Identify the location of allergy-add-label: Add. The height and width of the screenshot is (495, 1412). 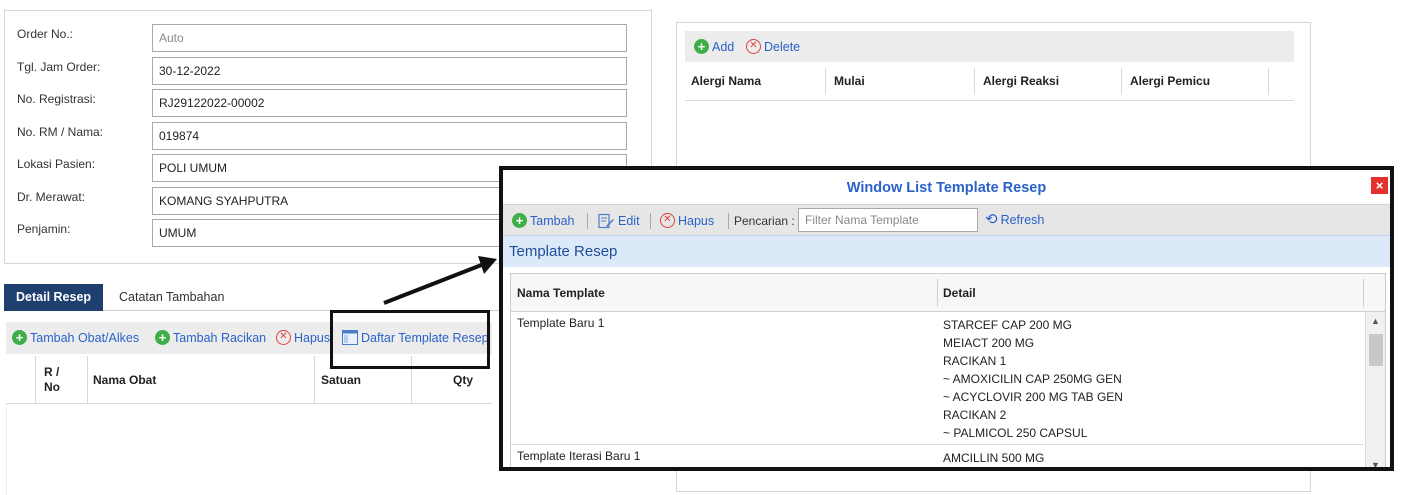
(723, 46).